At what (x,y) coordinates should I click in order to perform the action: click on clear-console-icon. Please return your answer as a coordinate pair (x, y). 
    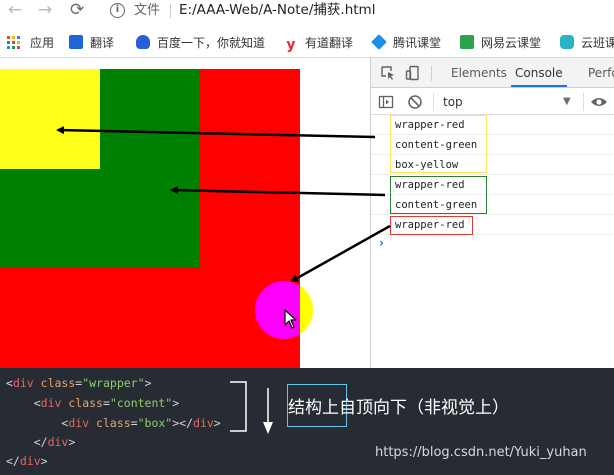
    Looking at the image, I should click on (415, 102).